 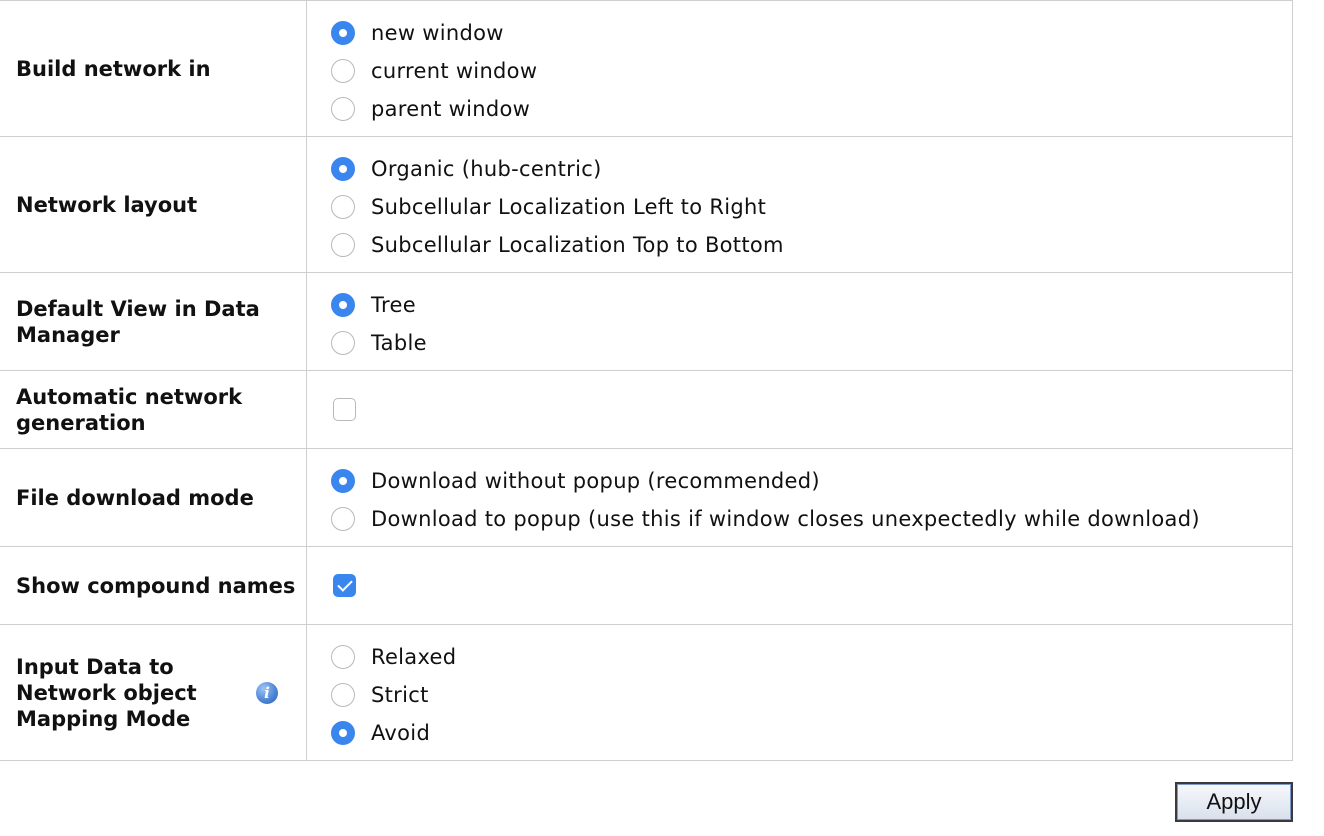 What do you see at coordinates (799, 409) in the screenshot?
I see `automatic-network-generation-control` at bounding box center [799, 409].